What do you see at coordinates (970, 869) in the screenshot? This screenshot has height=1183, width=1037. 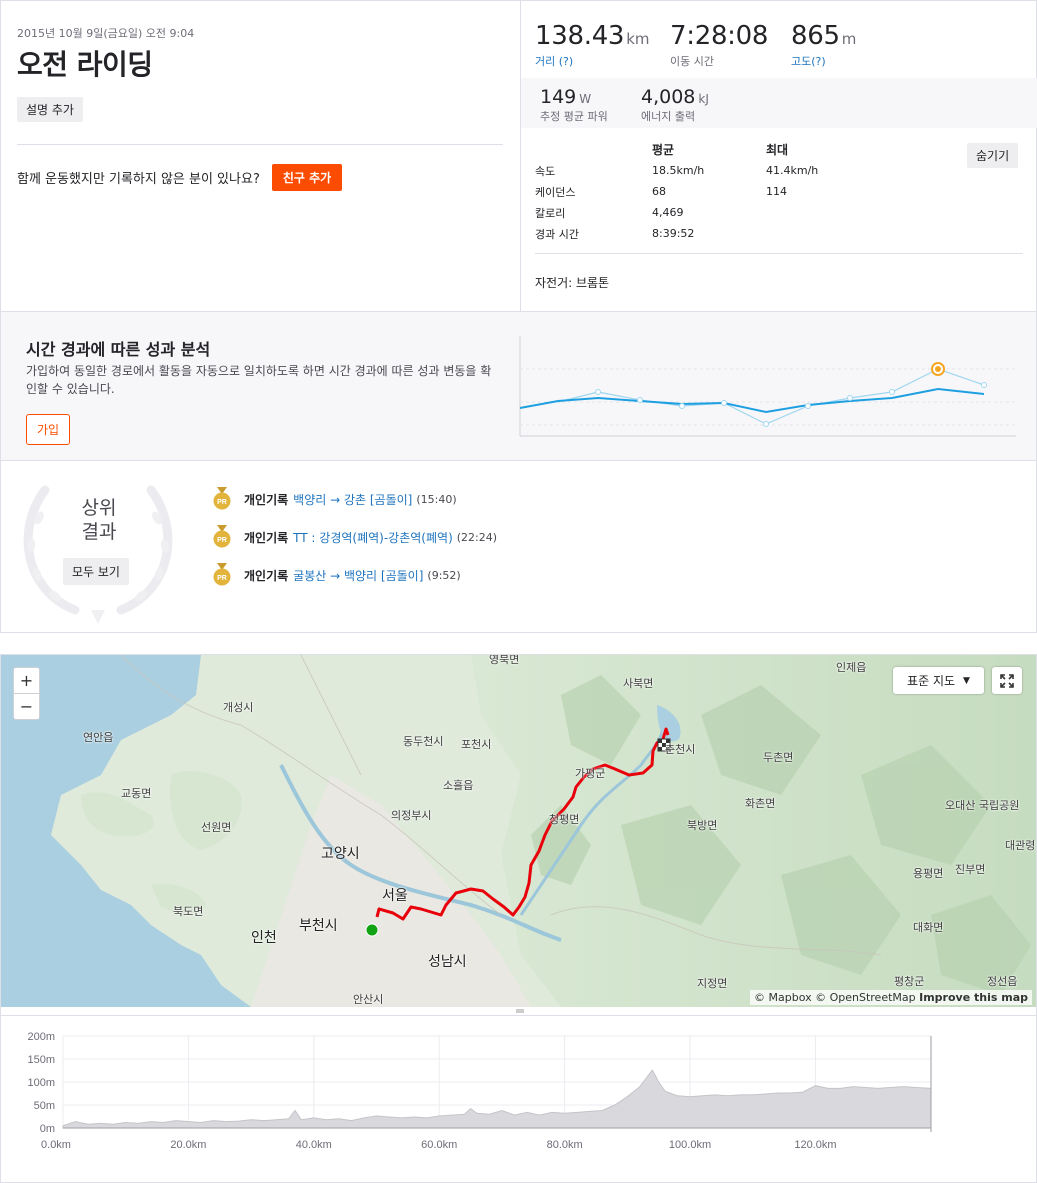 I see `map-label: 진부면` at bounding box center [970, 869].